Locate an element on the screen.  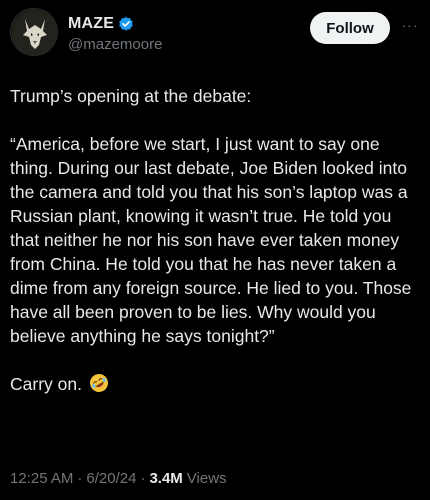
tweet-meta: 12:25 AM · 6/20/24 · 3.4M Views is located at coordinates (118, 478).